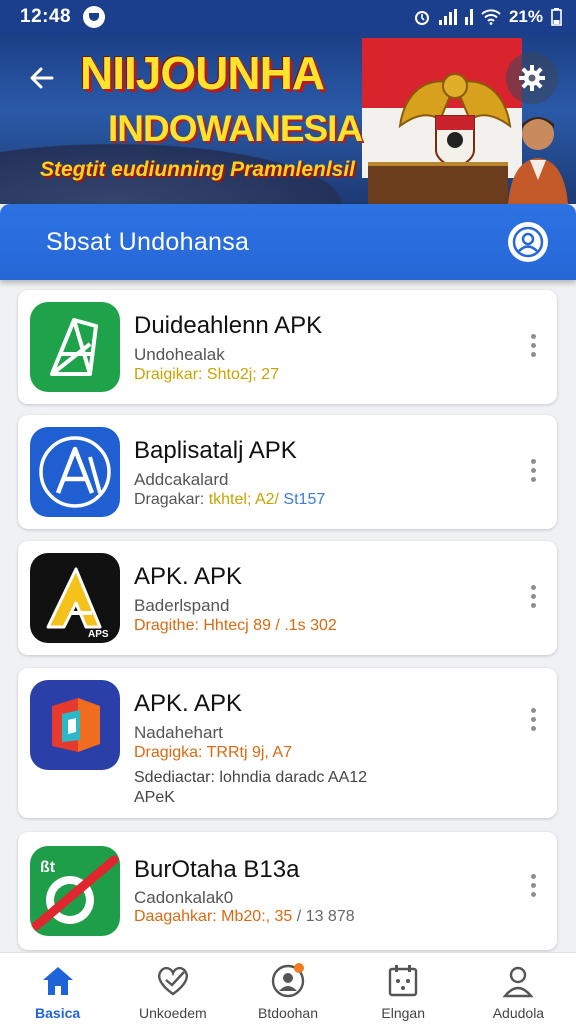  I want to click on arrow-left-icon, so click(42, 78).